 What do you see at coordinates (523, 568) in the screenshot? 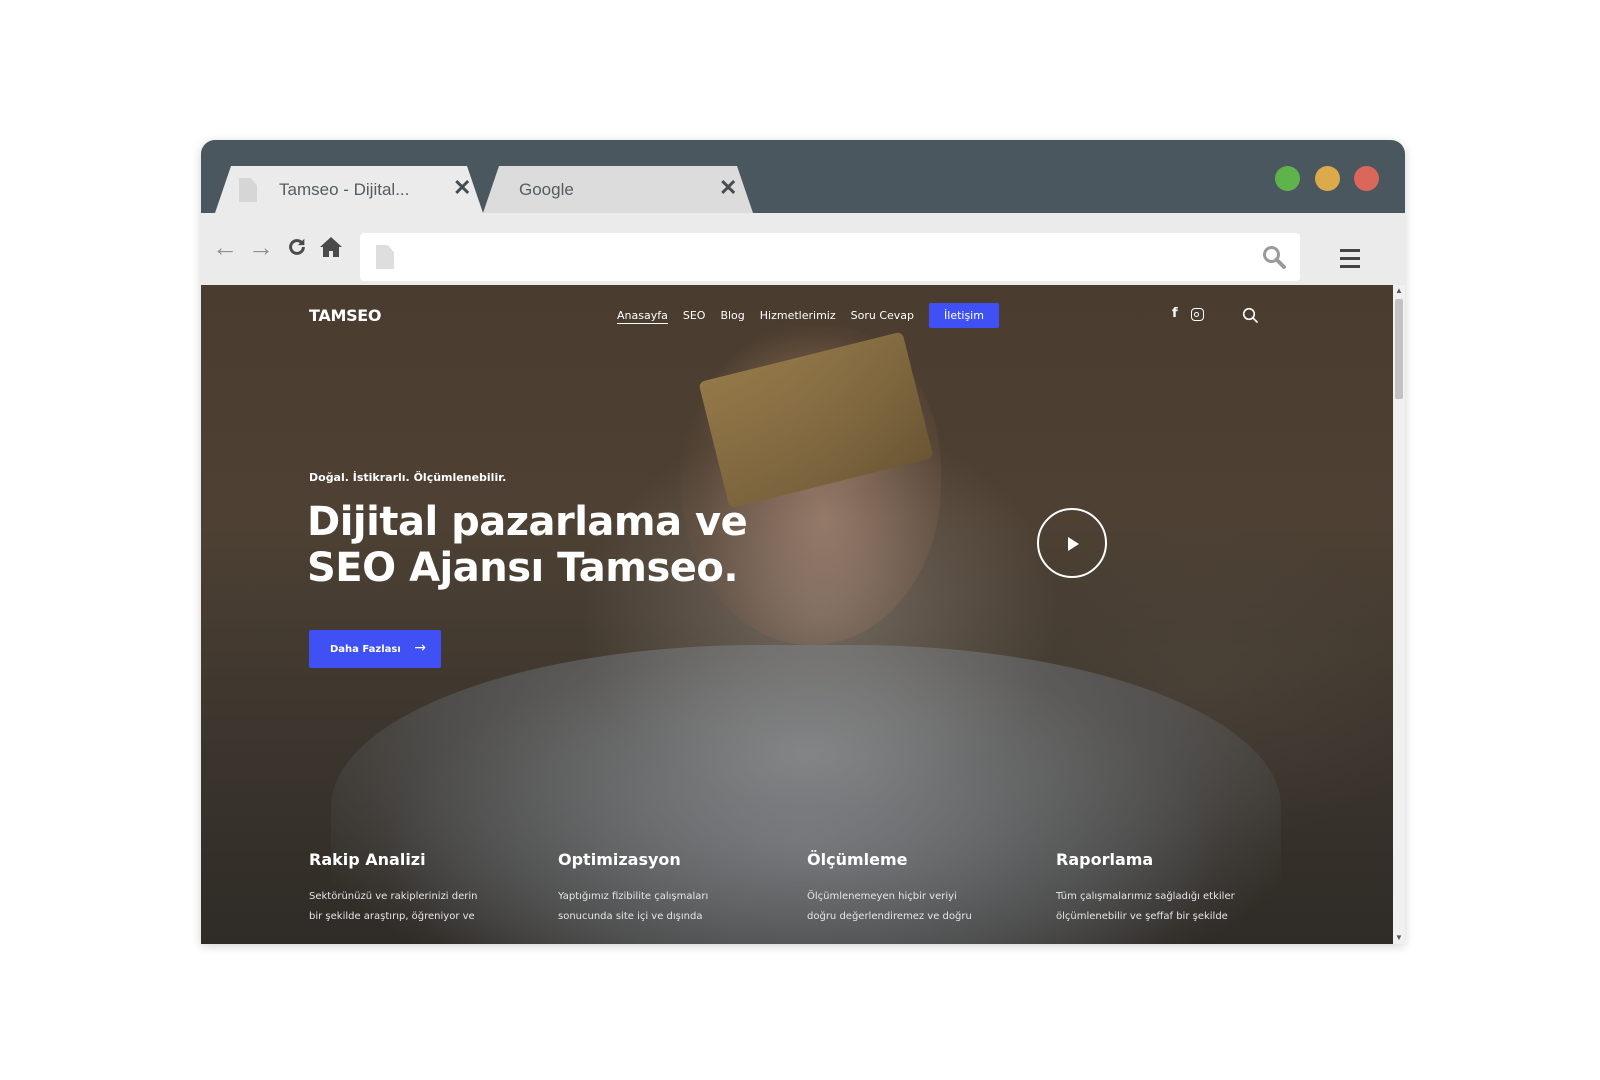
I see `hero-title-line: SEO Ajansı Tamseo.` at bounding box center [523, 568].